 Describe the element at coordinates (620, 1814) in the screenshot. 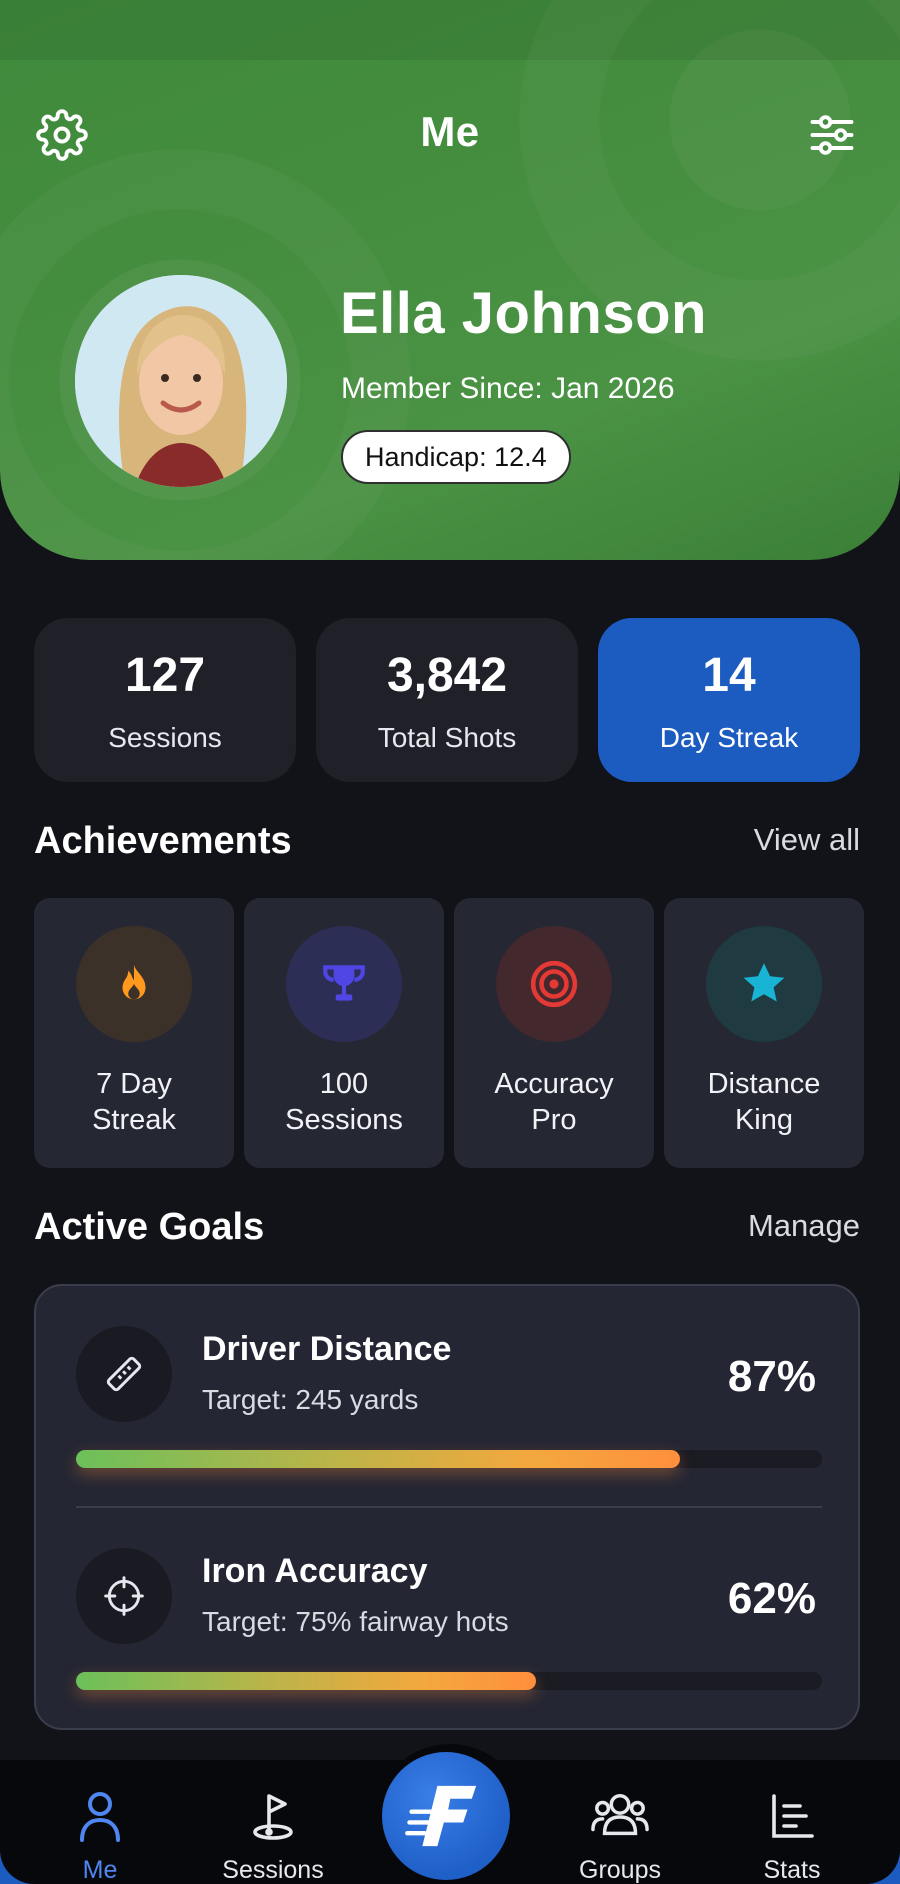

I see `group-icon` at that location.